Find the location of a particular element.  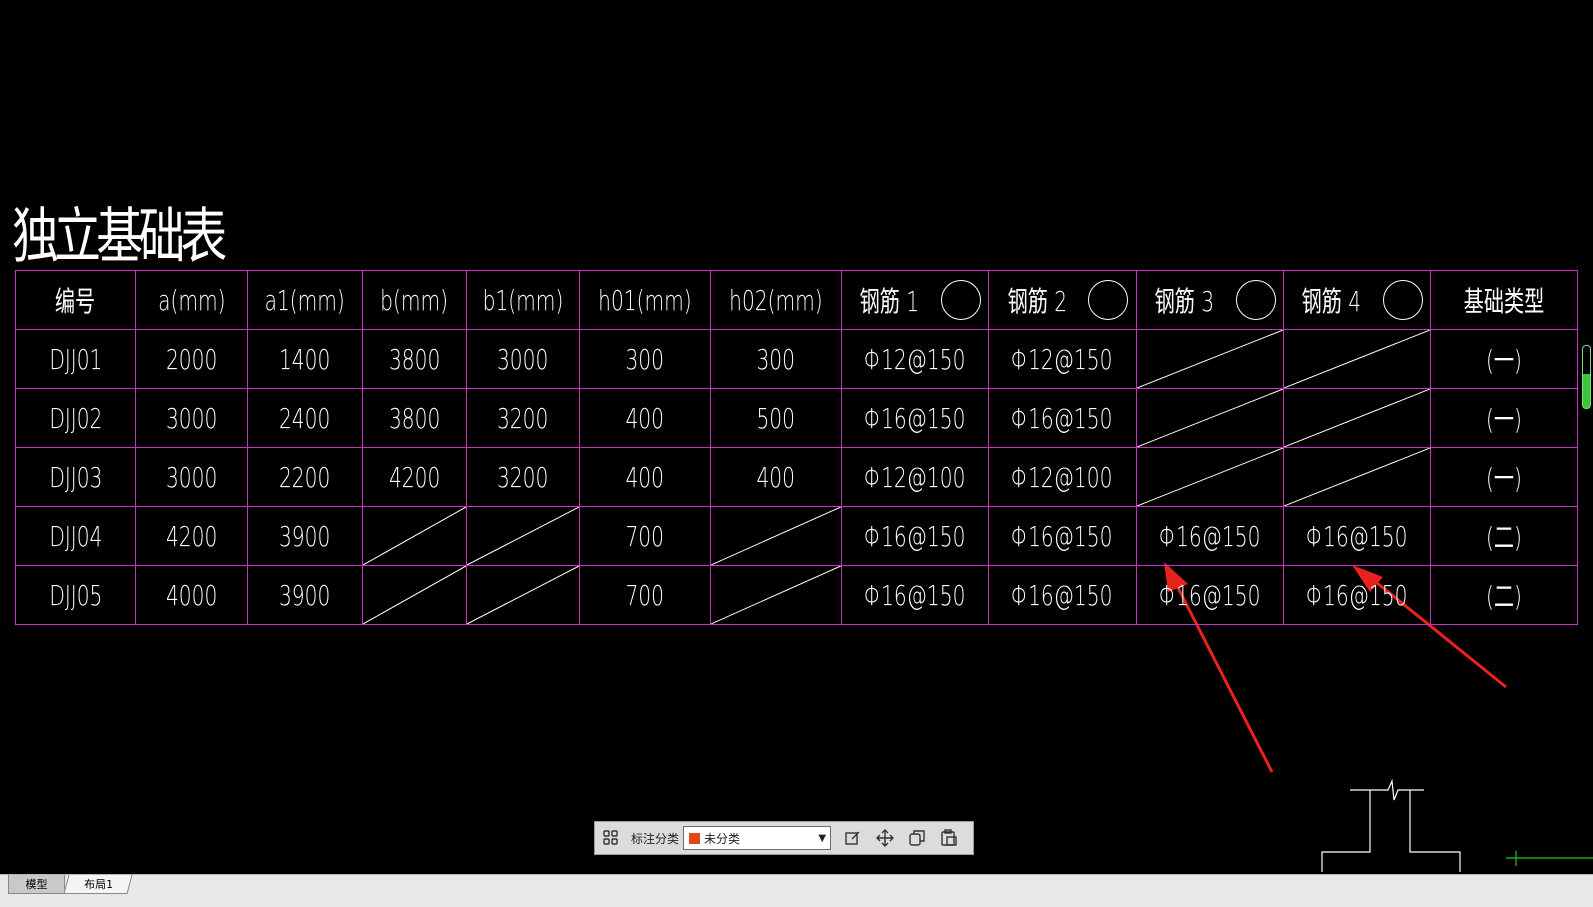

header-label: 钢筋 3 is located at coordinates (1184, 301).